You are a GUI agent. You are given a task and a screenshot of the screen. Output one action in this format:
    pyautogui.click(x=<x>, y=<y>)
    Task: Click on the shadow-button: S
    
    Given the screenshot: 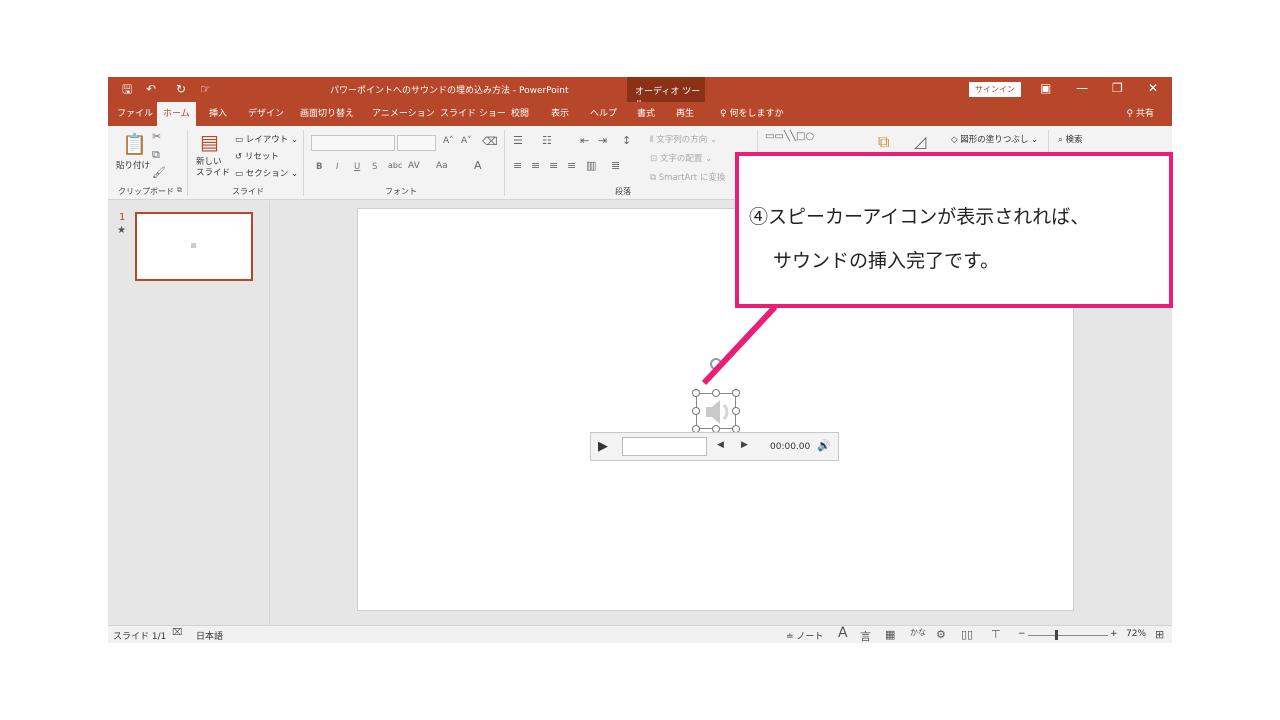 What is the action you would take?
    pyautogui.click(x=374, y=167)
    